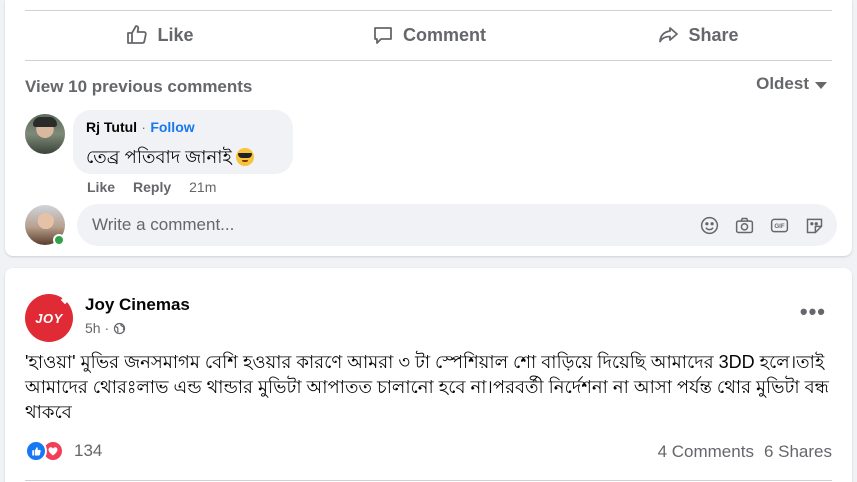 This screenshot has height=482, width=857. Describe the element at coordinates (45, 134) in the screenshot. I see `commenter-avatar` at that location.